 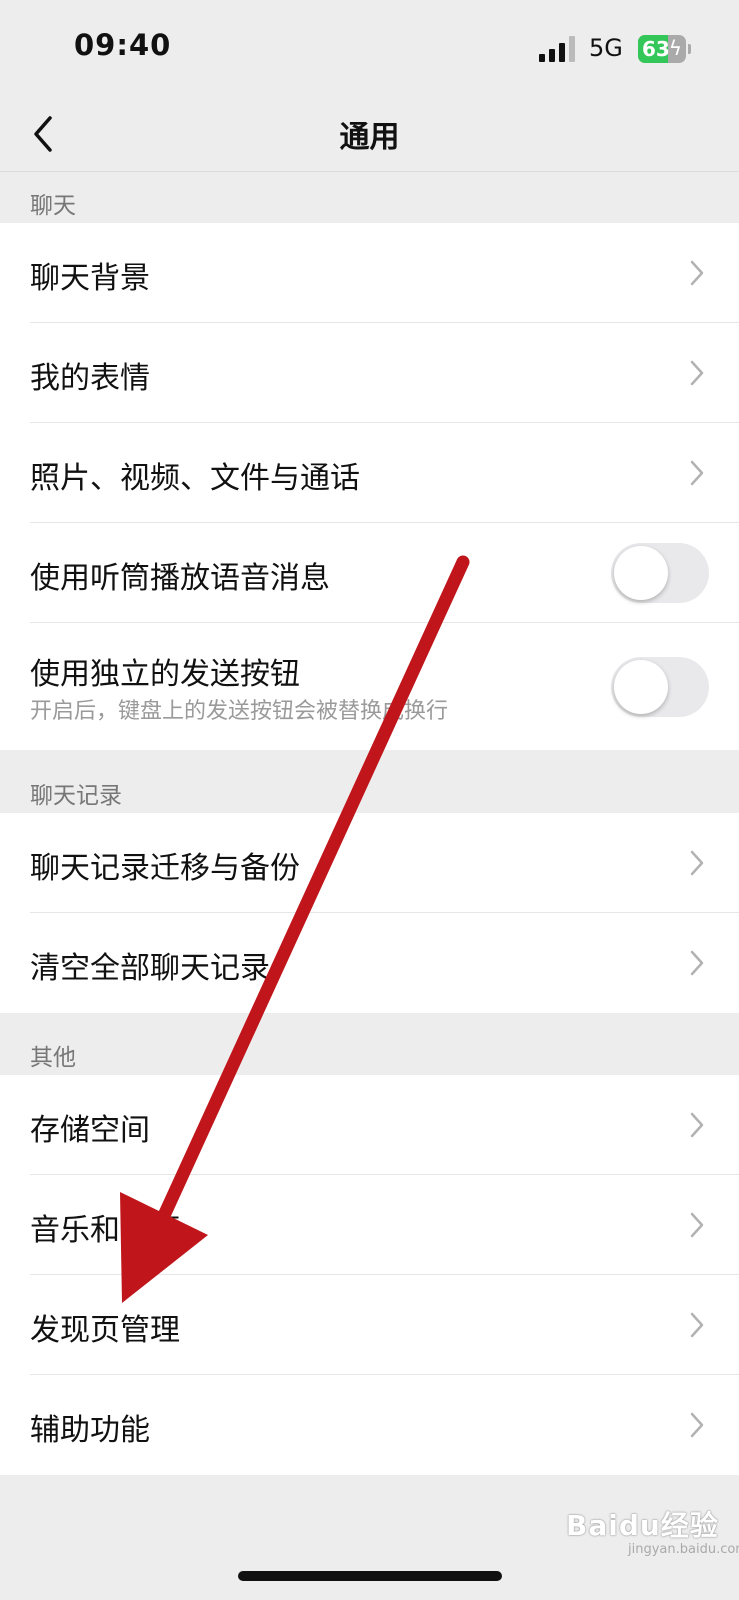 What do you see at coordinates (370, 1576) in the screenshot?
I see `home-indicator` at bounding box center [370, 1576].